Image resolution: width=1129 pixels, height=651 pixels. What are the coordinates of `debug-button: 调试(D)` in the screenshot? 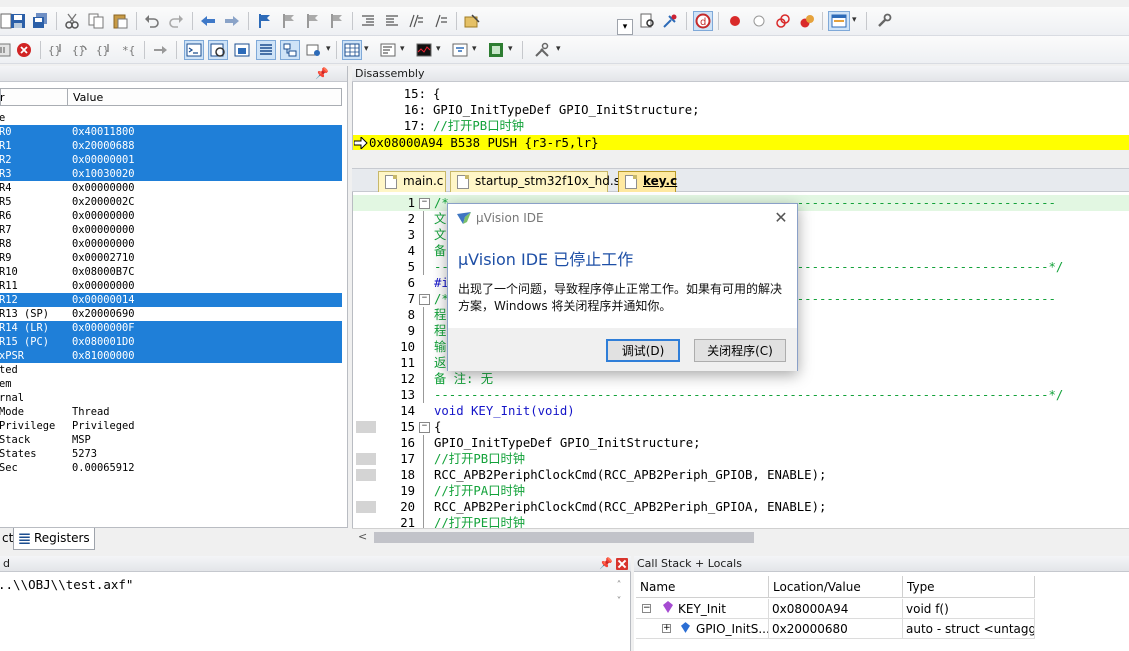 It's located at (643, 350).